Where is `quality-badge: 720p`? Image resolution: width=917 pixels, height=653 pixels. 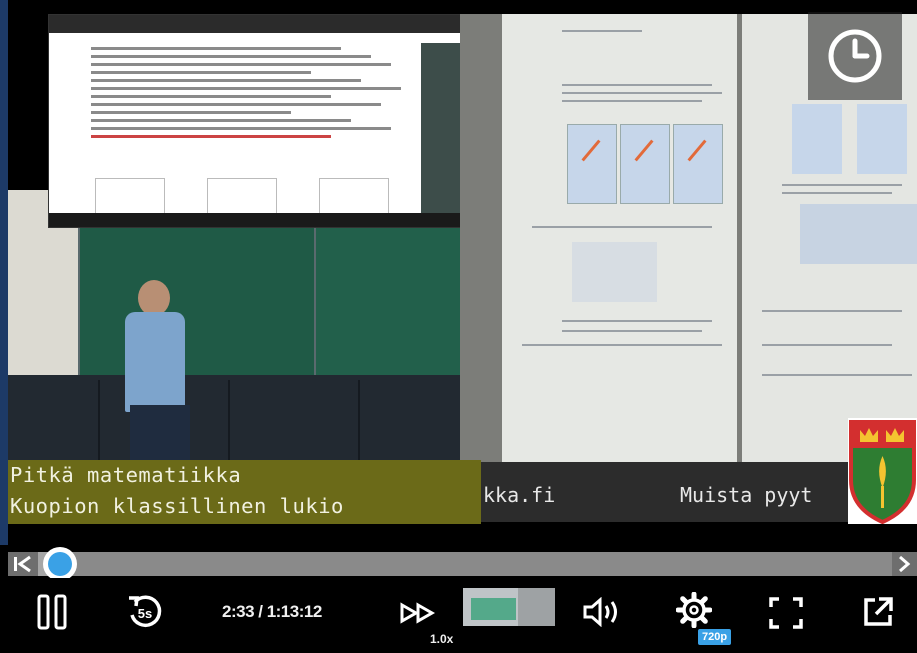 quality-badge: 720p is located at coordinates (715, 637).